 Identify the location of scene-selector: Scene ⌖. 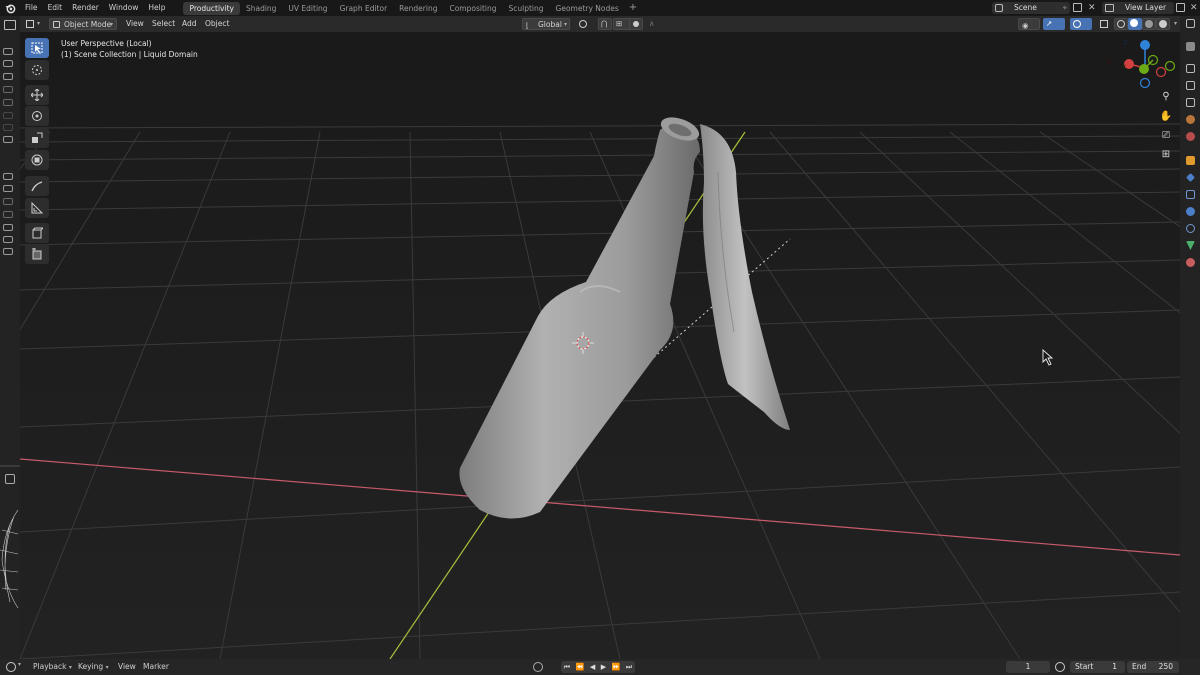
(1031, 8).